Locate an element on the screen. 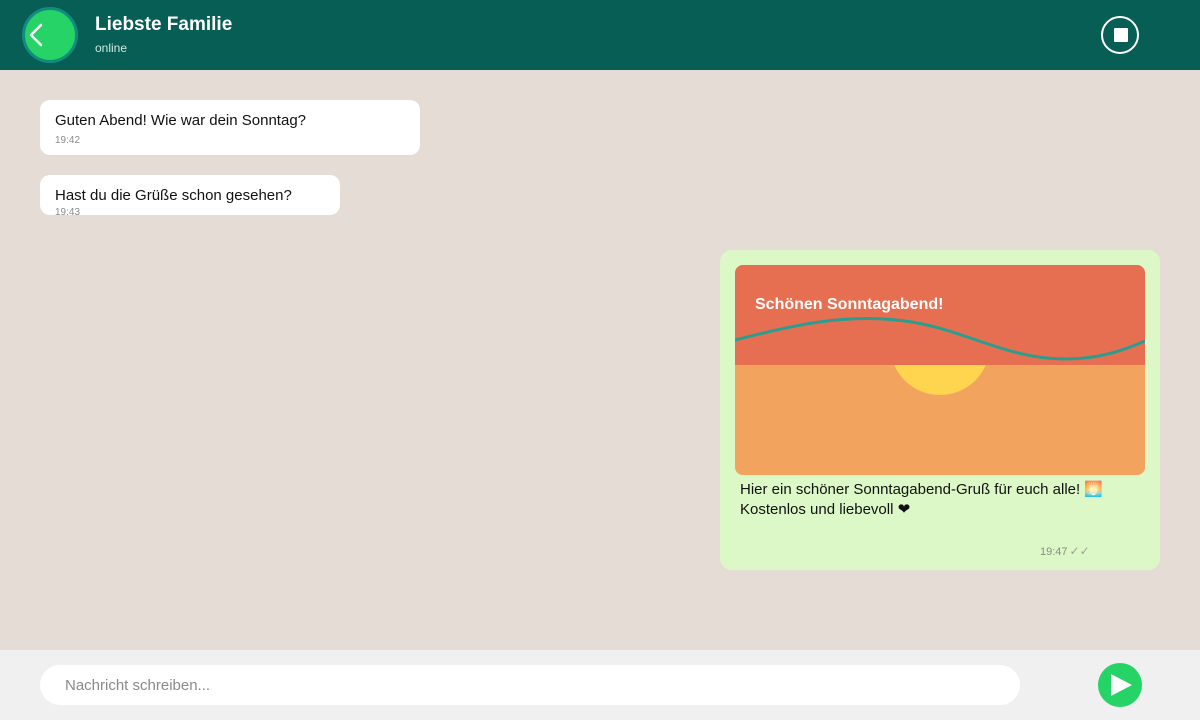 This screenshot has height=720, width=1200. message-time: 19:47 ✓✓ is located at coordinates (1065, 551).